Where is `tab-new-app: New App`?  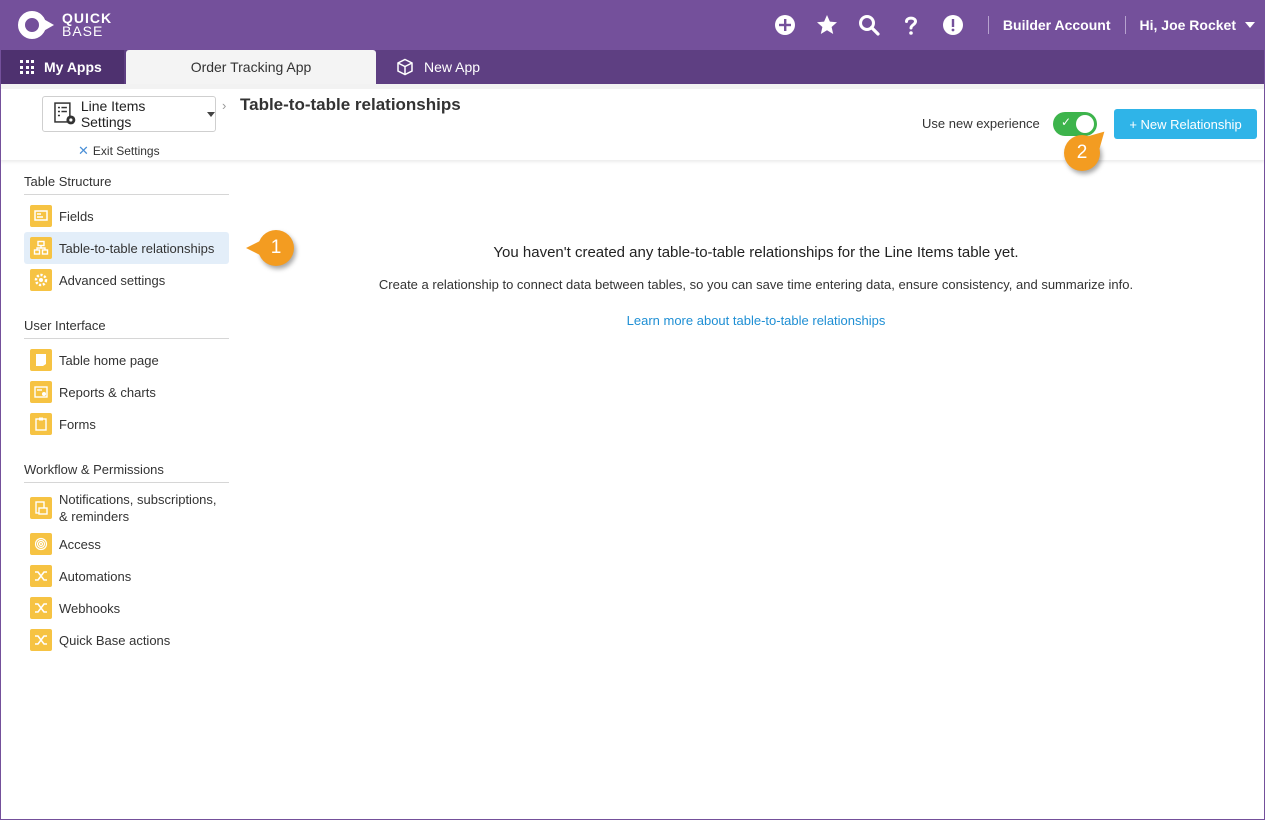
tab-new-app: New App is located at coordinates (466, 67).